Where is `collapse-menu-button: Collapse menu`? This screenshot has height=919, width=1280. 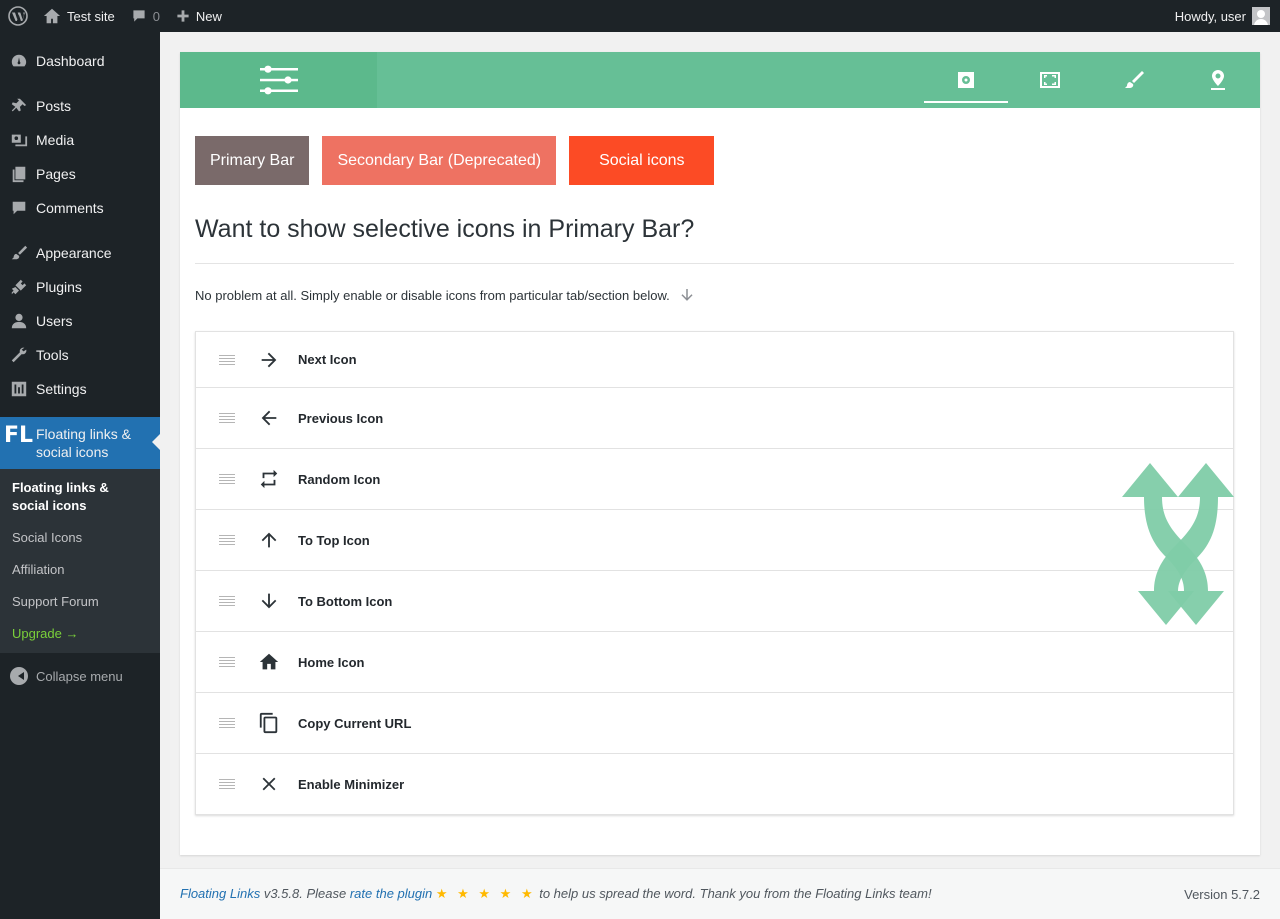 collapse-menu-button: Collapse menu is located at coordinates (80, 676).